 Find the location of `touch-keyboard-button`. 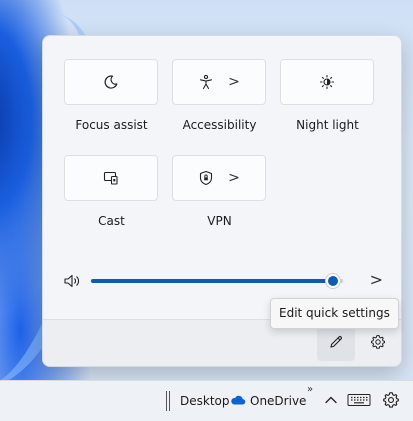

touch-keyboard-button is located at coordinates (359, 401).